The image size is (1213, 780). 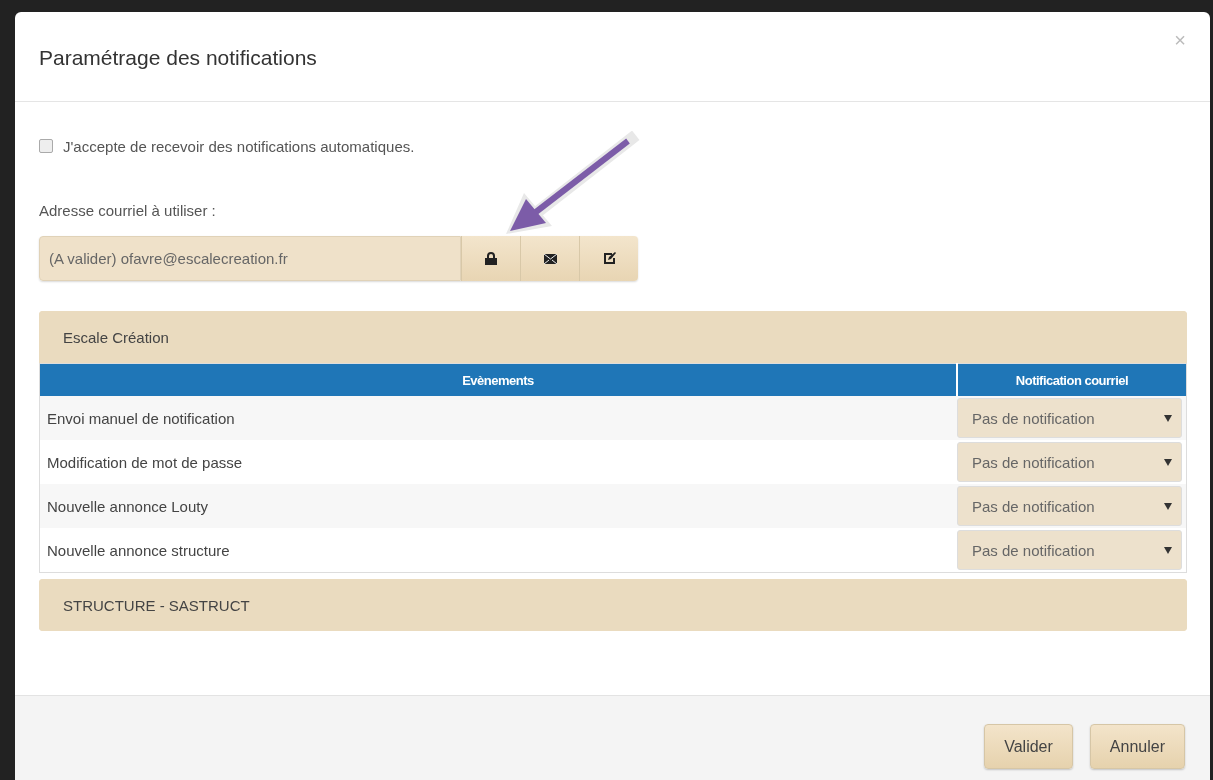 What do you see at coordinates (128, 211) in the screenshot?
I see `field-label: Adresse courriel à utiliser :` at bounding box center [128, 211].